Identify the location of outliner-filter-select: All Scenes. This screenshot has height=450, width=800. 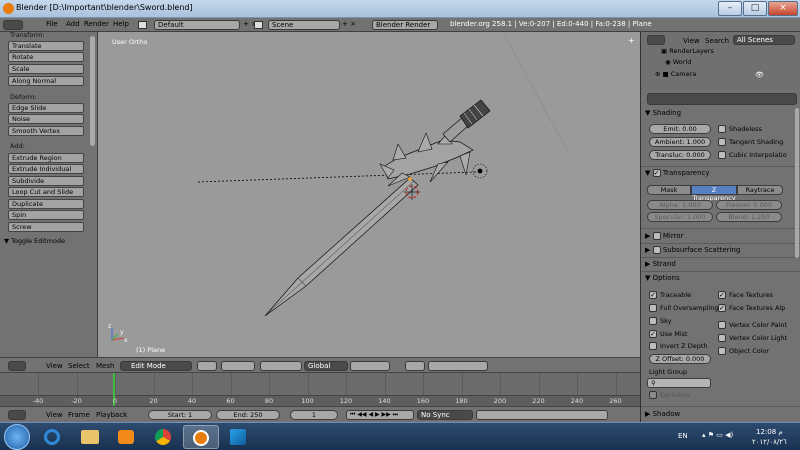
(764, 40).